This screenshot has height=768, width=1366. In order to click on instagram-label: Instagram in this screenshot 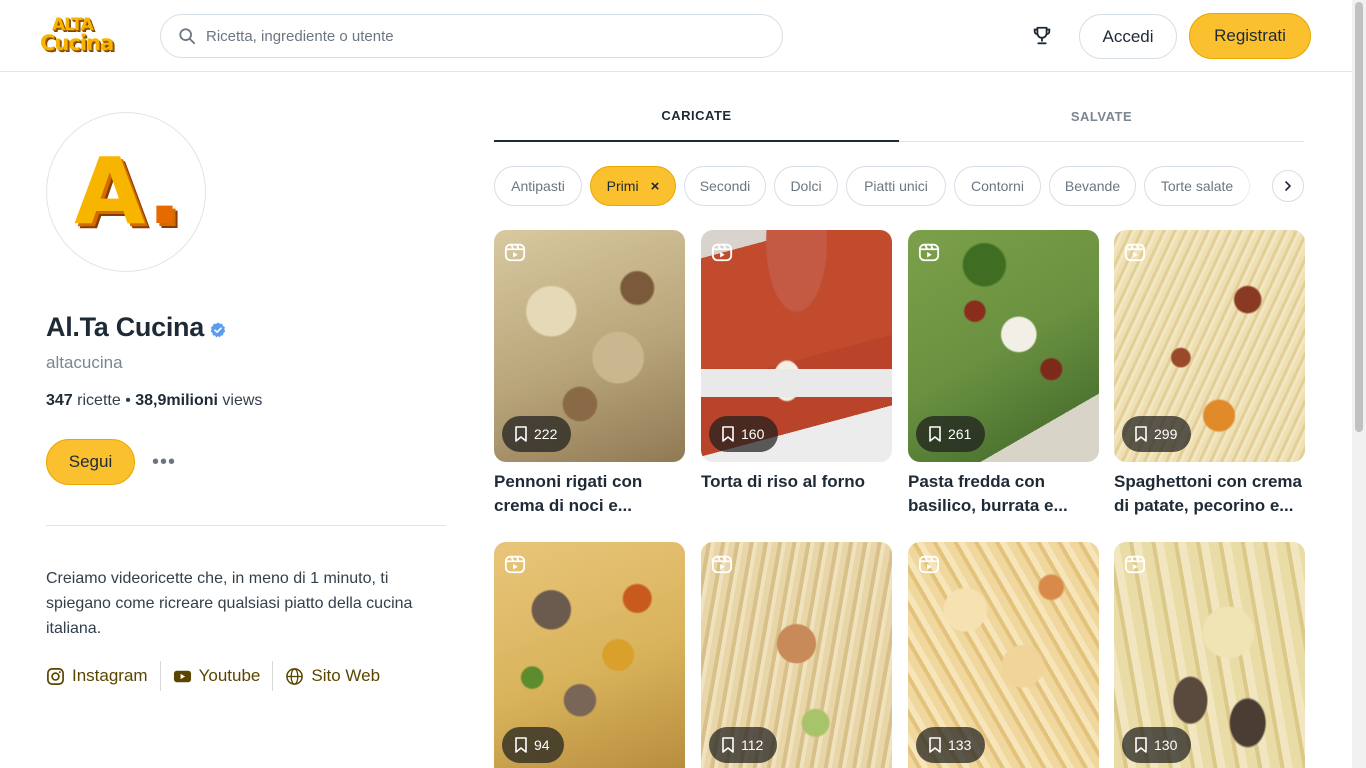, I will do `click(110, 675)`.